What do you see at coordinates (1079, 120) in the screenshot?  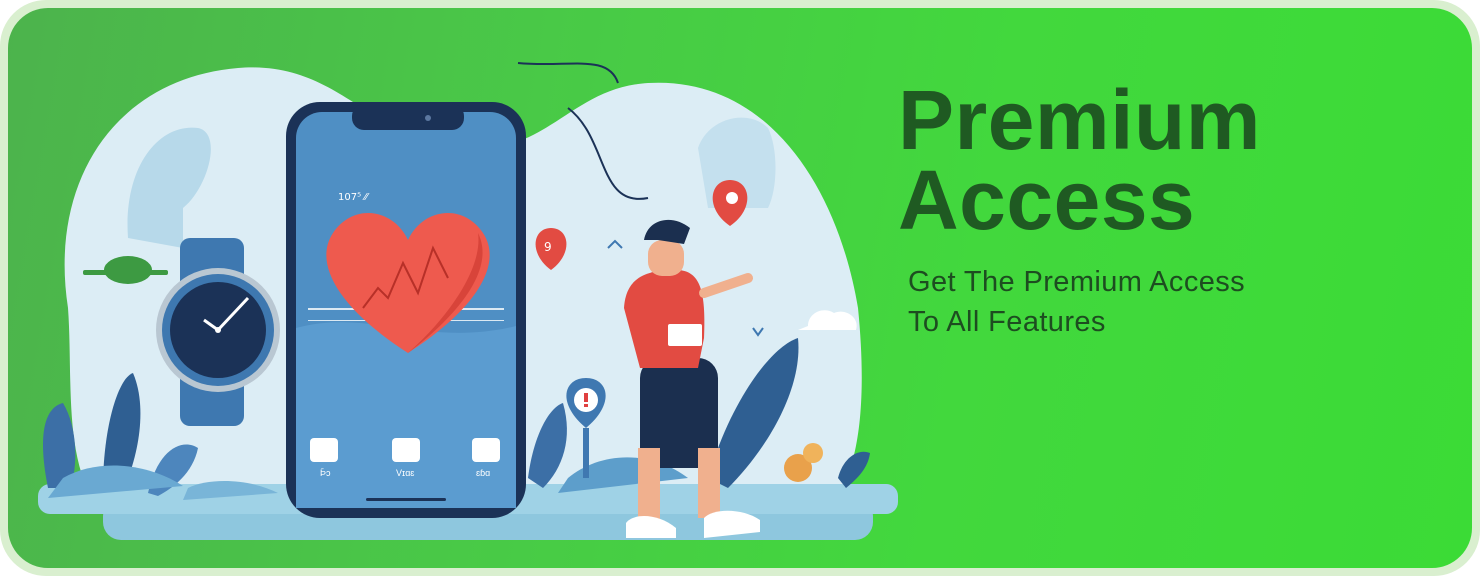 I see `title-line-1: Premium` at bounding box center [1079, 120].